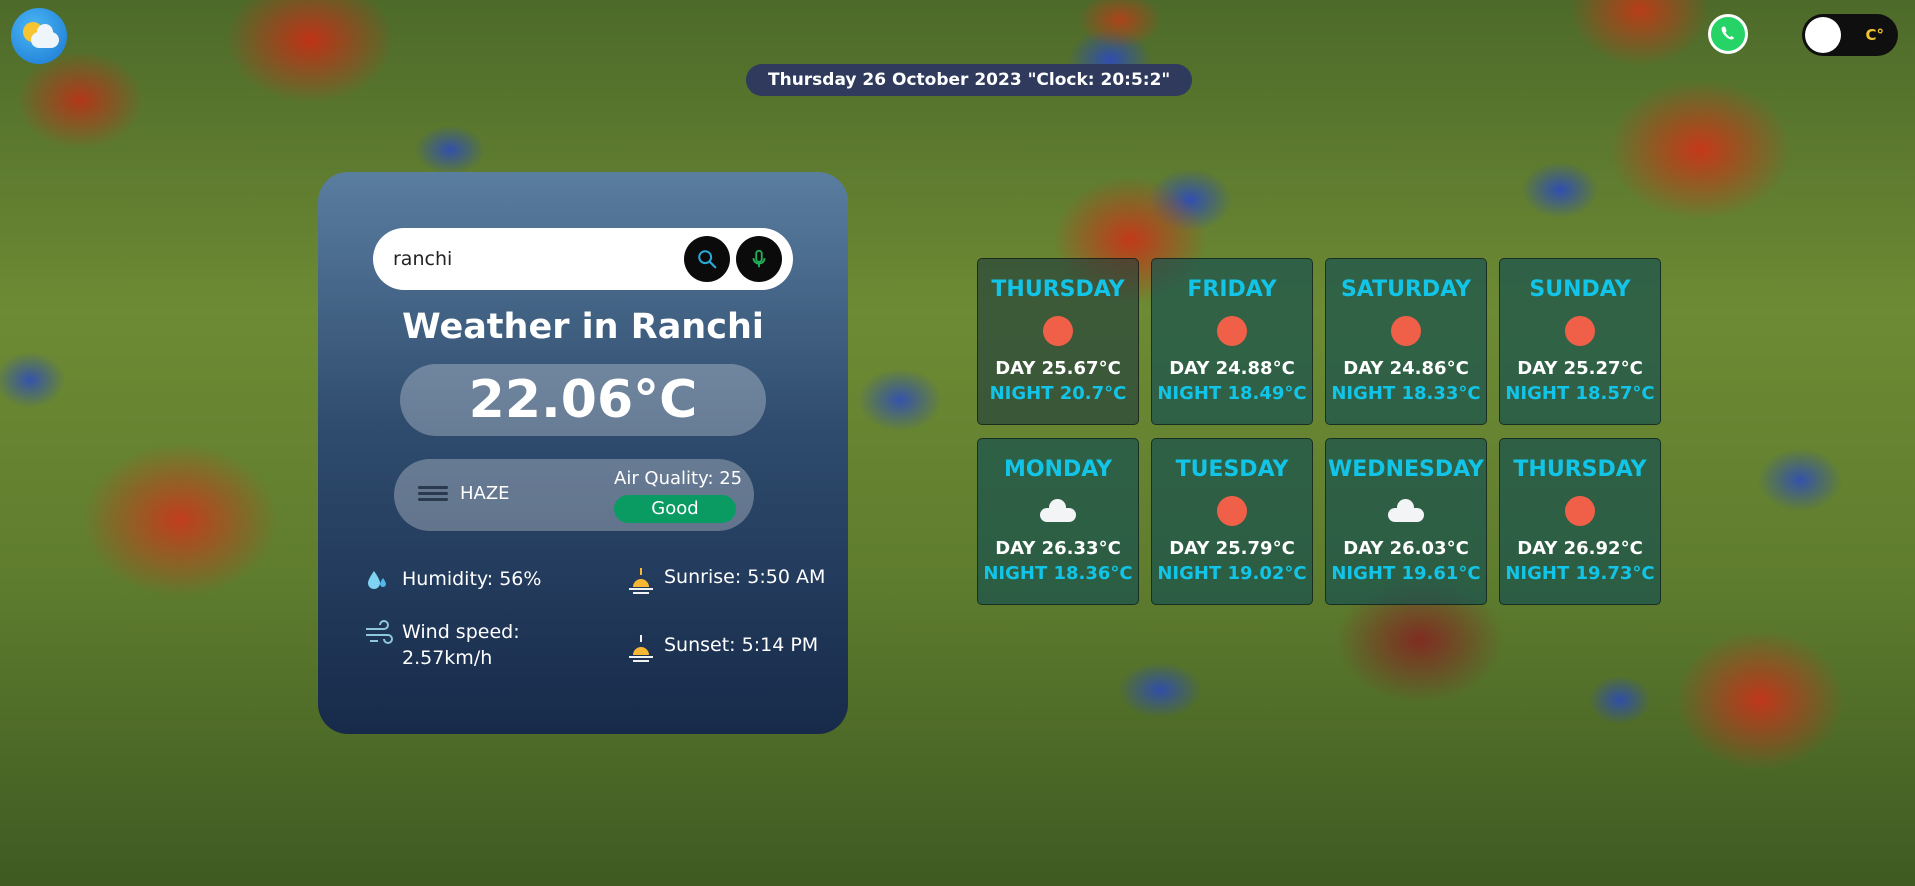 The width and height of the screenshot is (1915, 886). Describe the element at coordinates (583, 327) in the screenshot. I see `location-title: Weather in Ranchi` at that location.